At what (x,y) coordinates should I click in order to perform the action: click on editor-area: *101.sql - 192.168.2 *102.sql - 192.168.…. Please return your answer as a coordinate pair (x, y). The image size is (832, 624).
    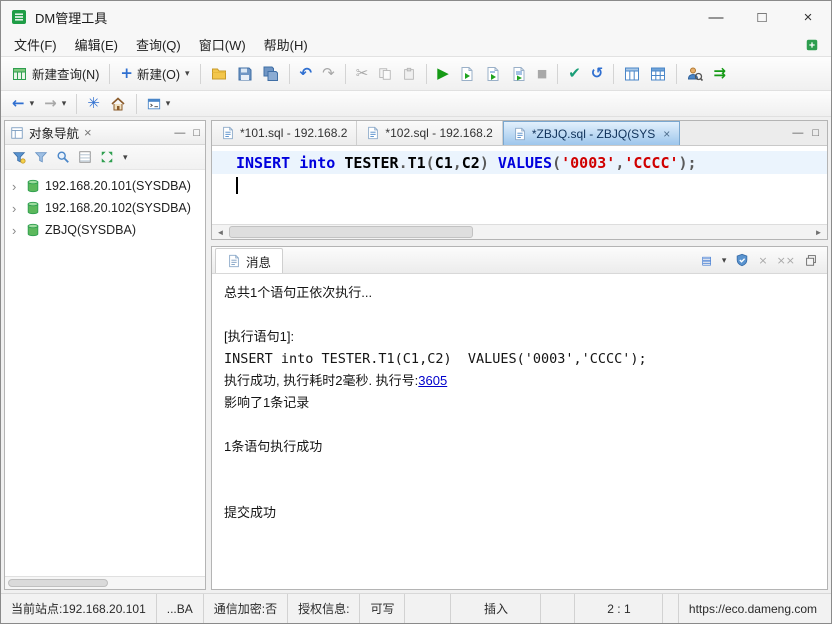
    Looking at the image, I should click on (519, 180).